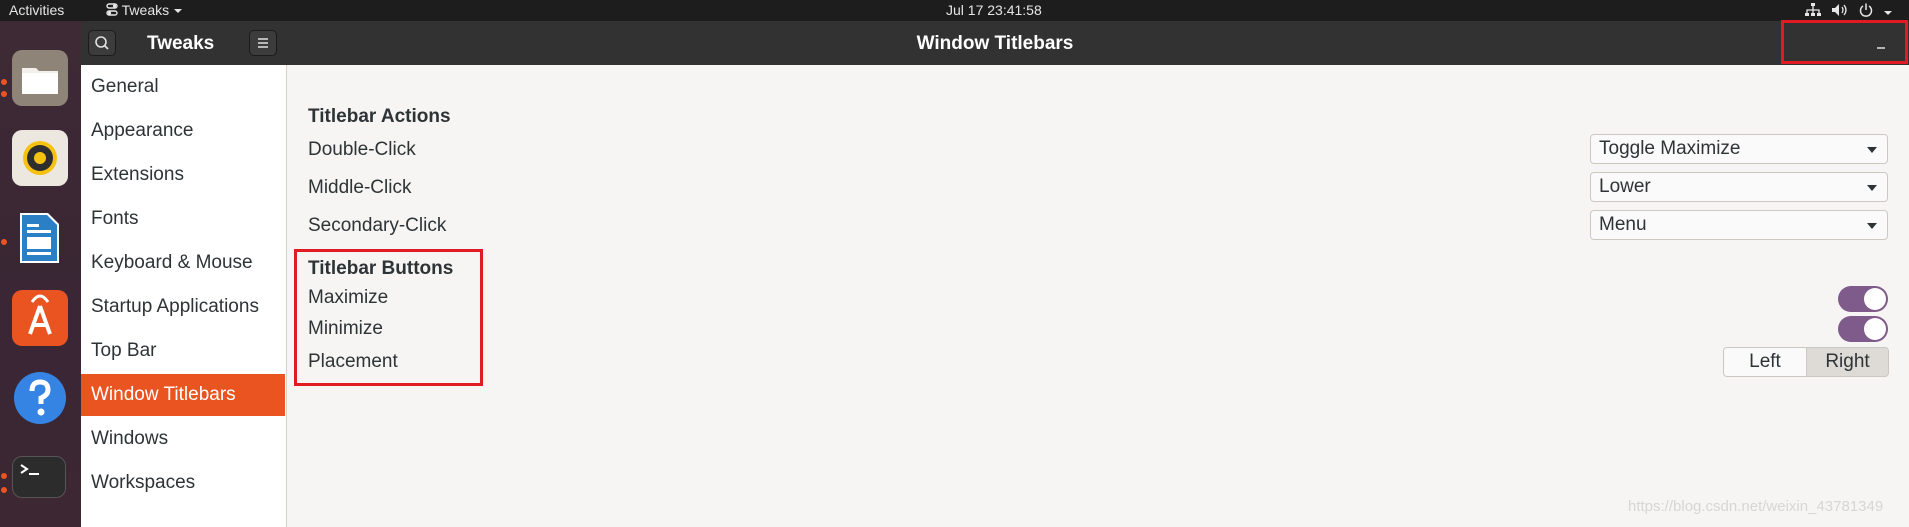 The image size is (1909, 527). Describe the element at coordinates (40, 81) in the screenshot. I see `folder-icon` at that location.